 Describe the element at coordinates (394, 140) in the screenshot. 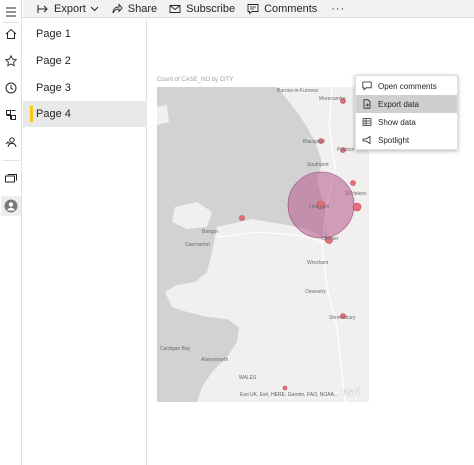

I see `menu-item-label: Spotlight` at that location.